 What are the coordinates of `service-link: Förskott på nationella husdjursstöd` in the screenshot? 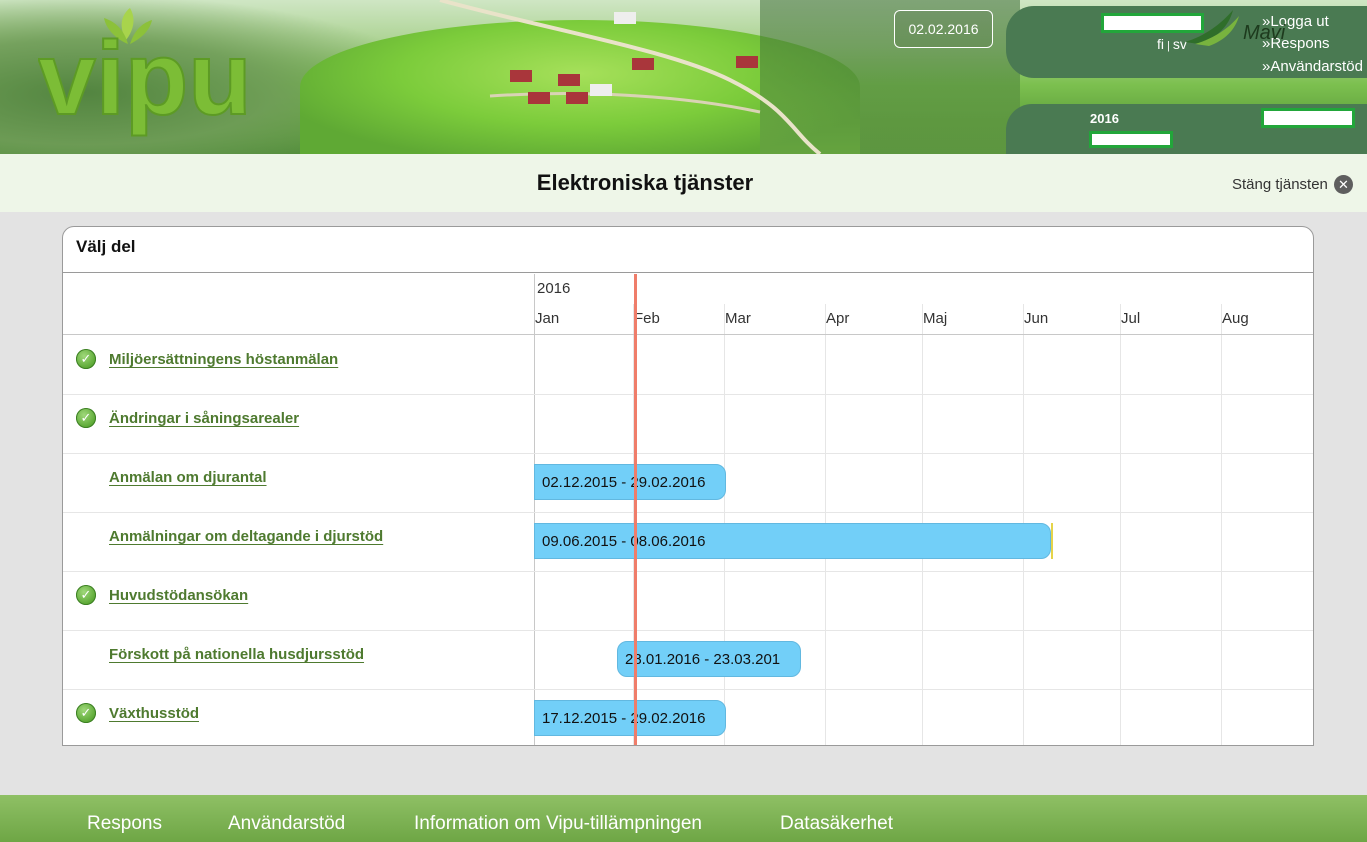 It's located at (236, 654).